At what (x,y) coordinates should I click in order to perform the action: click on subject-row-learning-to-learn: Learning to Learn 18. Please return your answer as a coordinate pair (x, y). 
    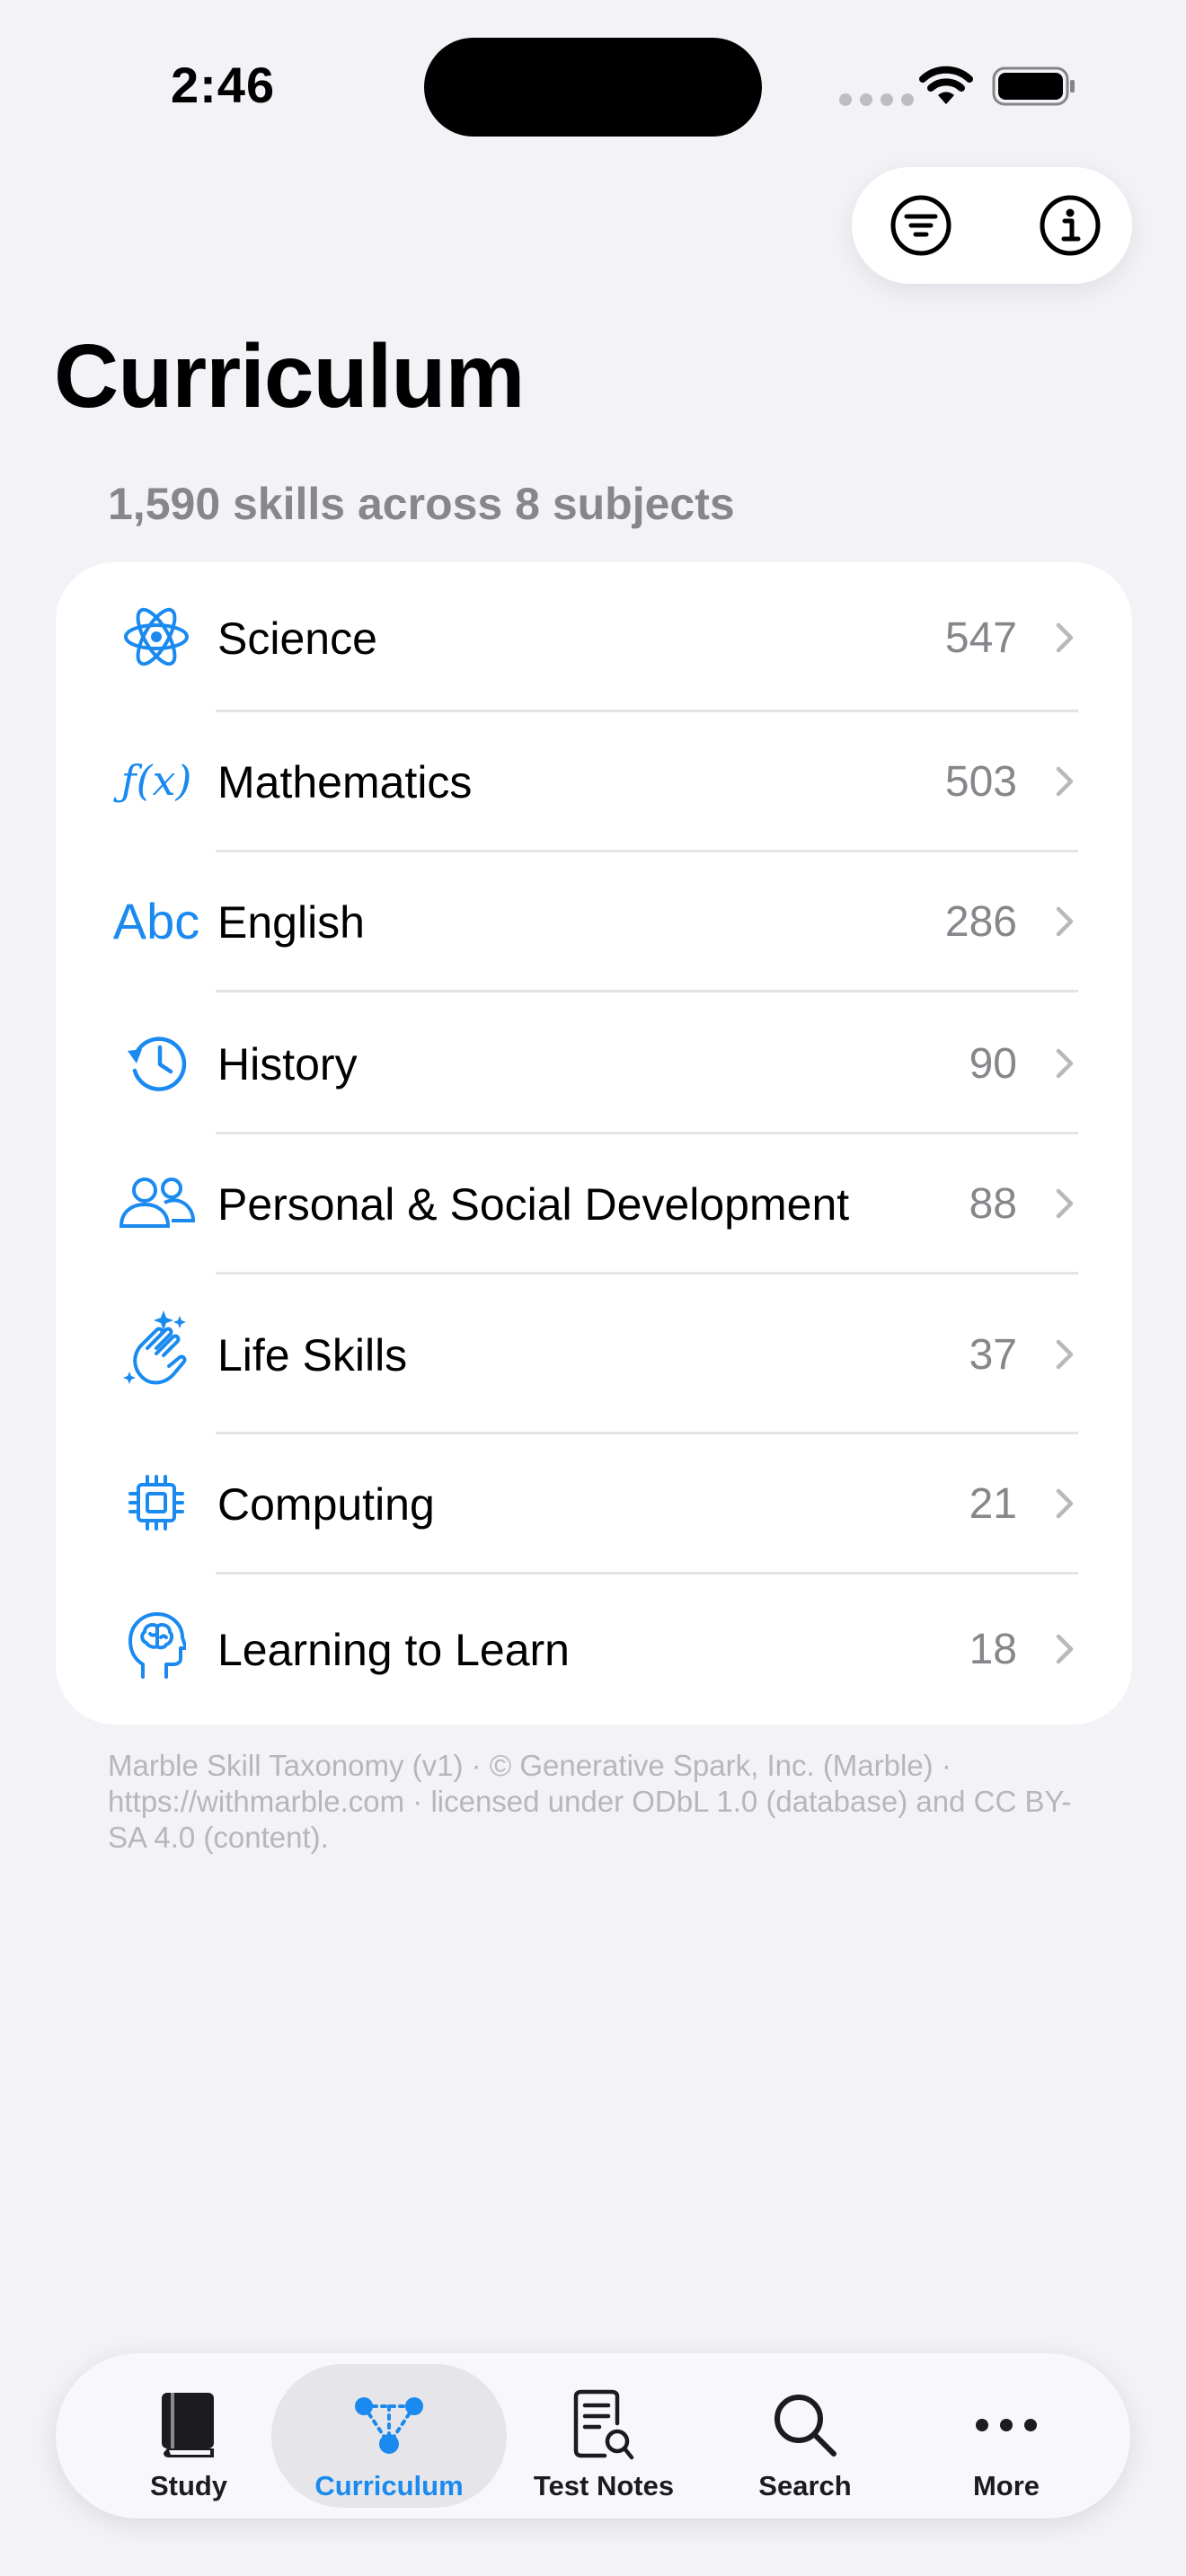
    Looking at the image, I should click on (594, 1649).